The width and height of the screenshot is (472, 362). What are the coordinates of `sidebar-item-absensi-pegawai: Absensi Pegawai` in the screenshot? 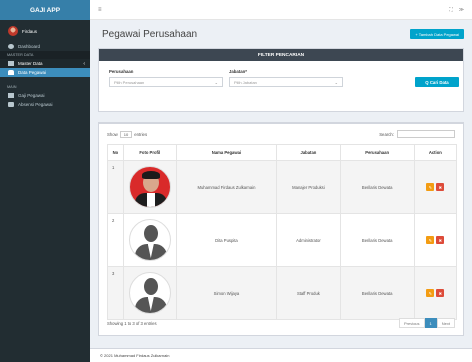 It's located at (45, 104).